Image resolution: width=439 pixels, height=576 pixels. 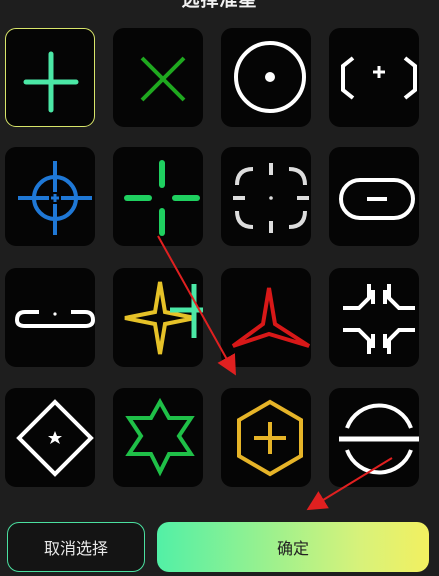 What do you see at coordinates (163, 79) in the screenshot?
I see `x-crosshair-icon` at bounding box center [163, 79].